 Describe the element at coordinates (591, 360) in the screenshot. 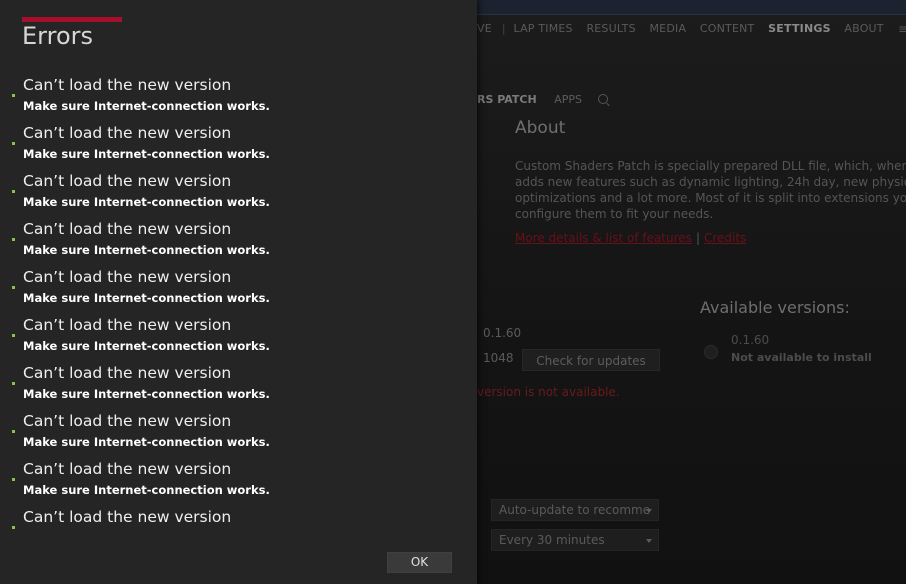

I see `check-for-updates-button: Check for updates` at that location.